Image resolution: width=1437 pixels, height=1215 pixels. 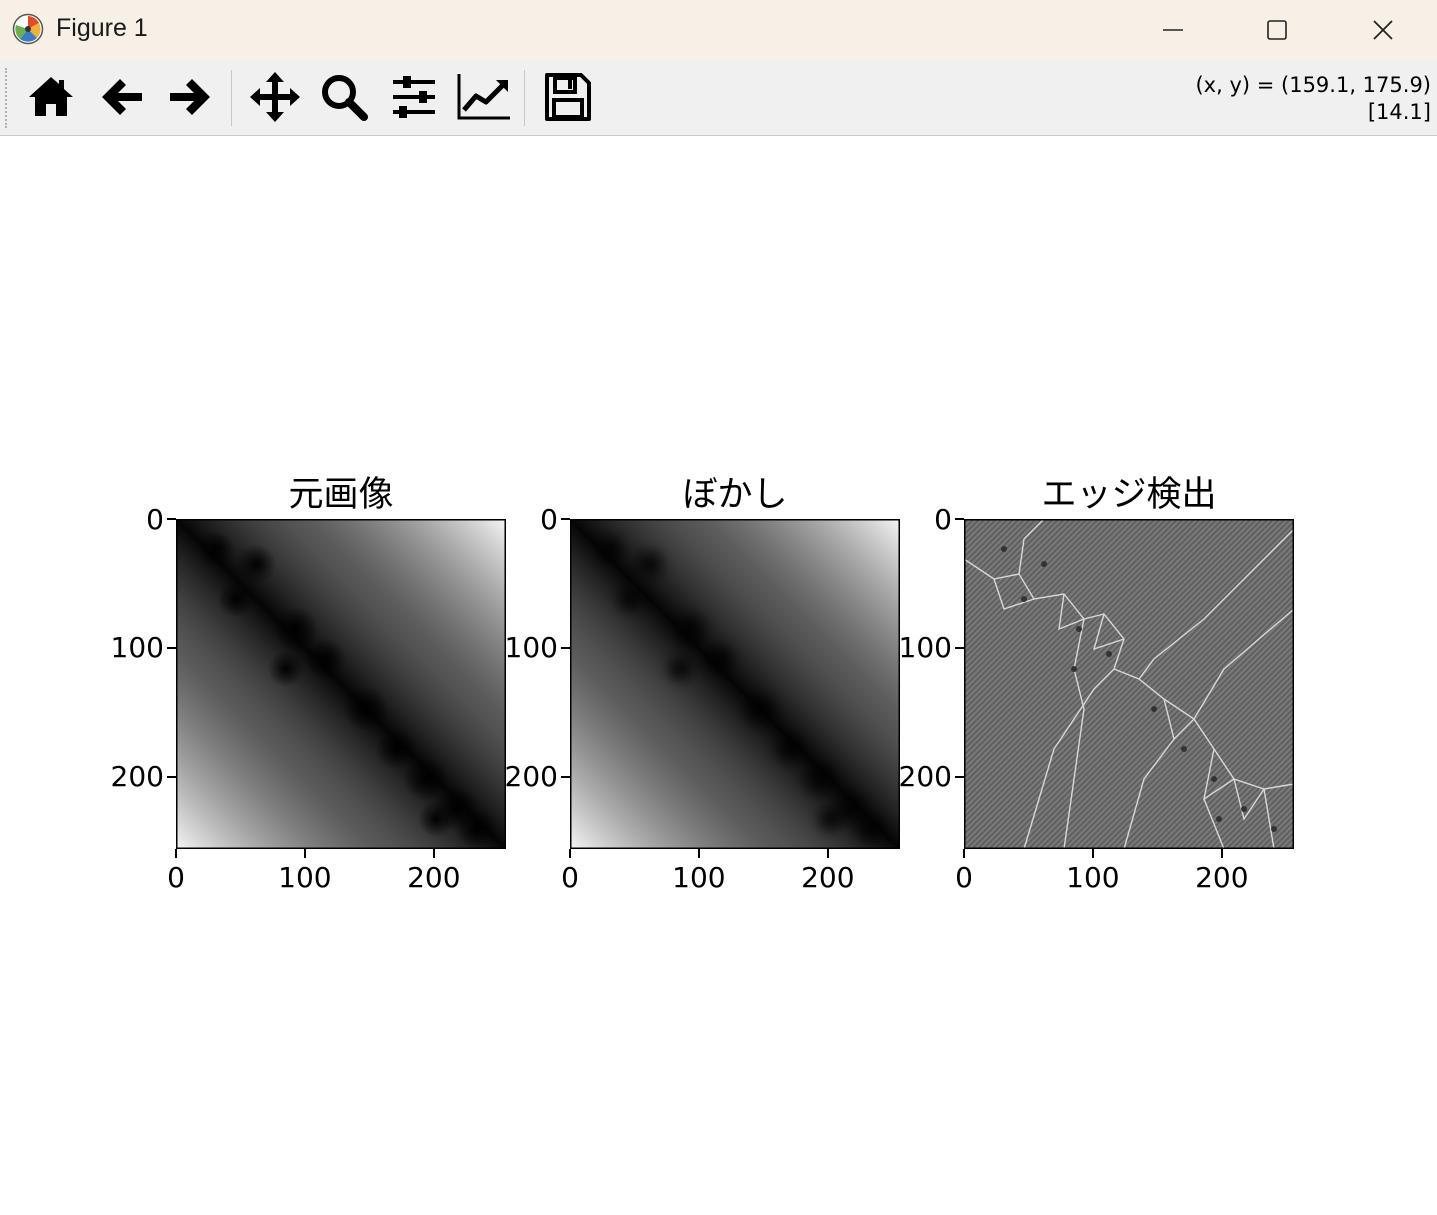 I want to click on zoom-button, so click(x=344, y=97).